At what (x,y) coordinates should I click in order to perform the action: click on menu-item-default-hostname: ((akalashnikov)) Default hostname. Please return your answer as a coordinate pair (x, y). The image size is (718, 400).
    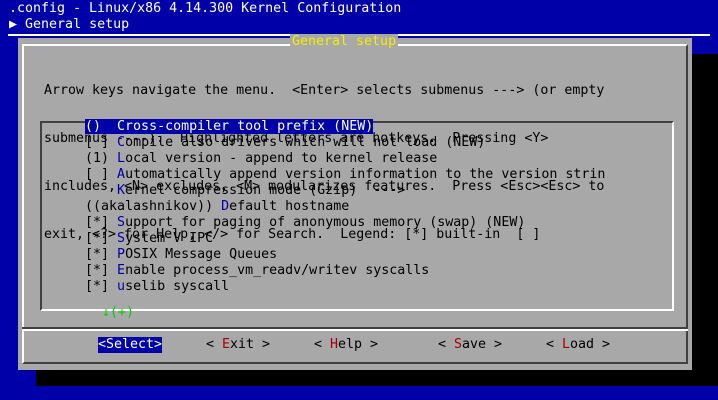
    Looking at the image, I should click on (345, 207).